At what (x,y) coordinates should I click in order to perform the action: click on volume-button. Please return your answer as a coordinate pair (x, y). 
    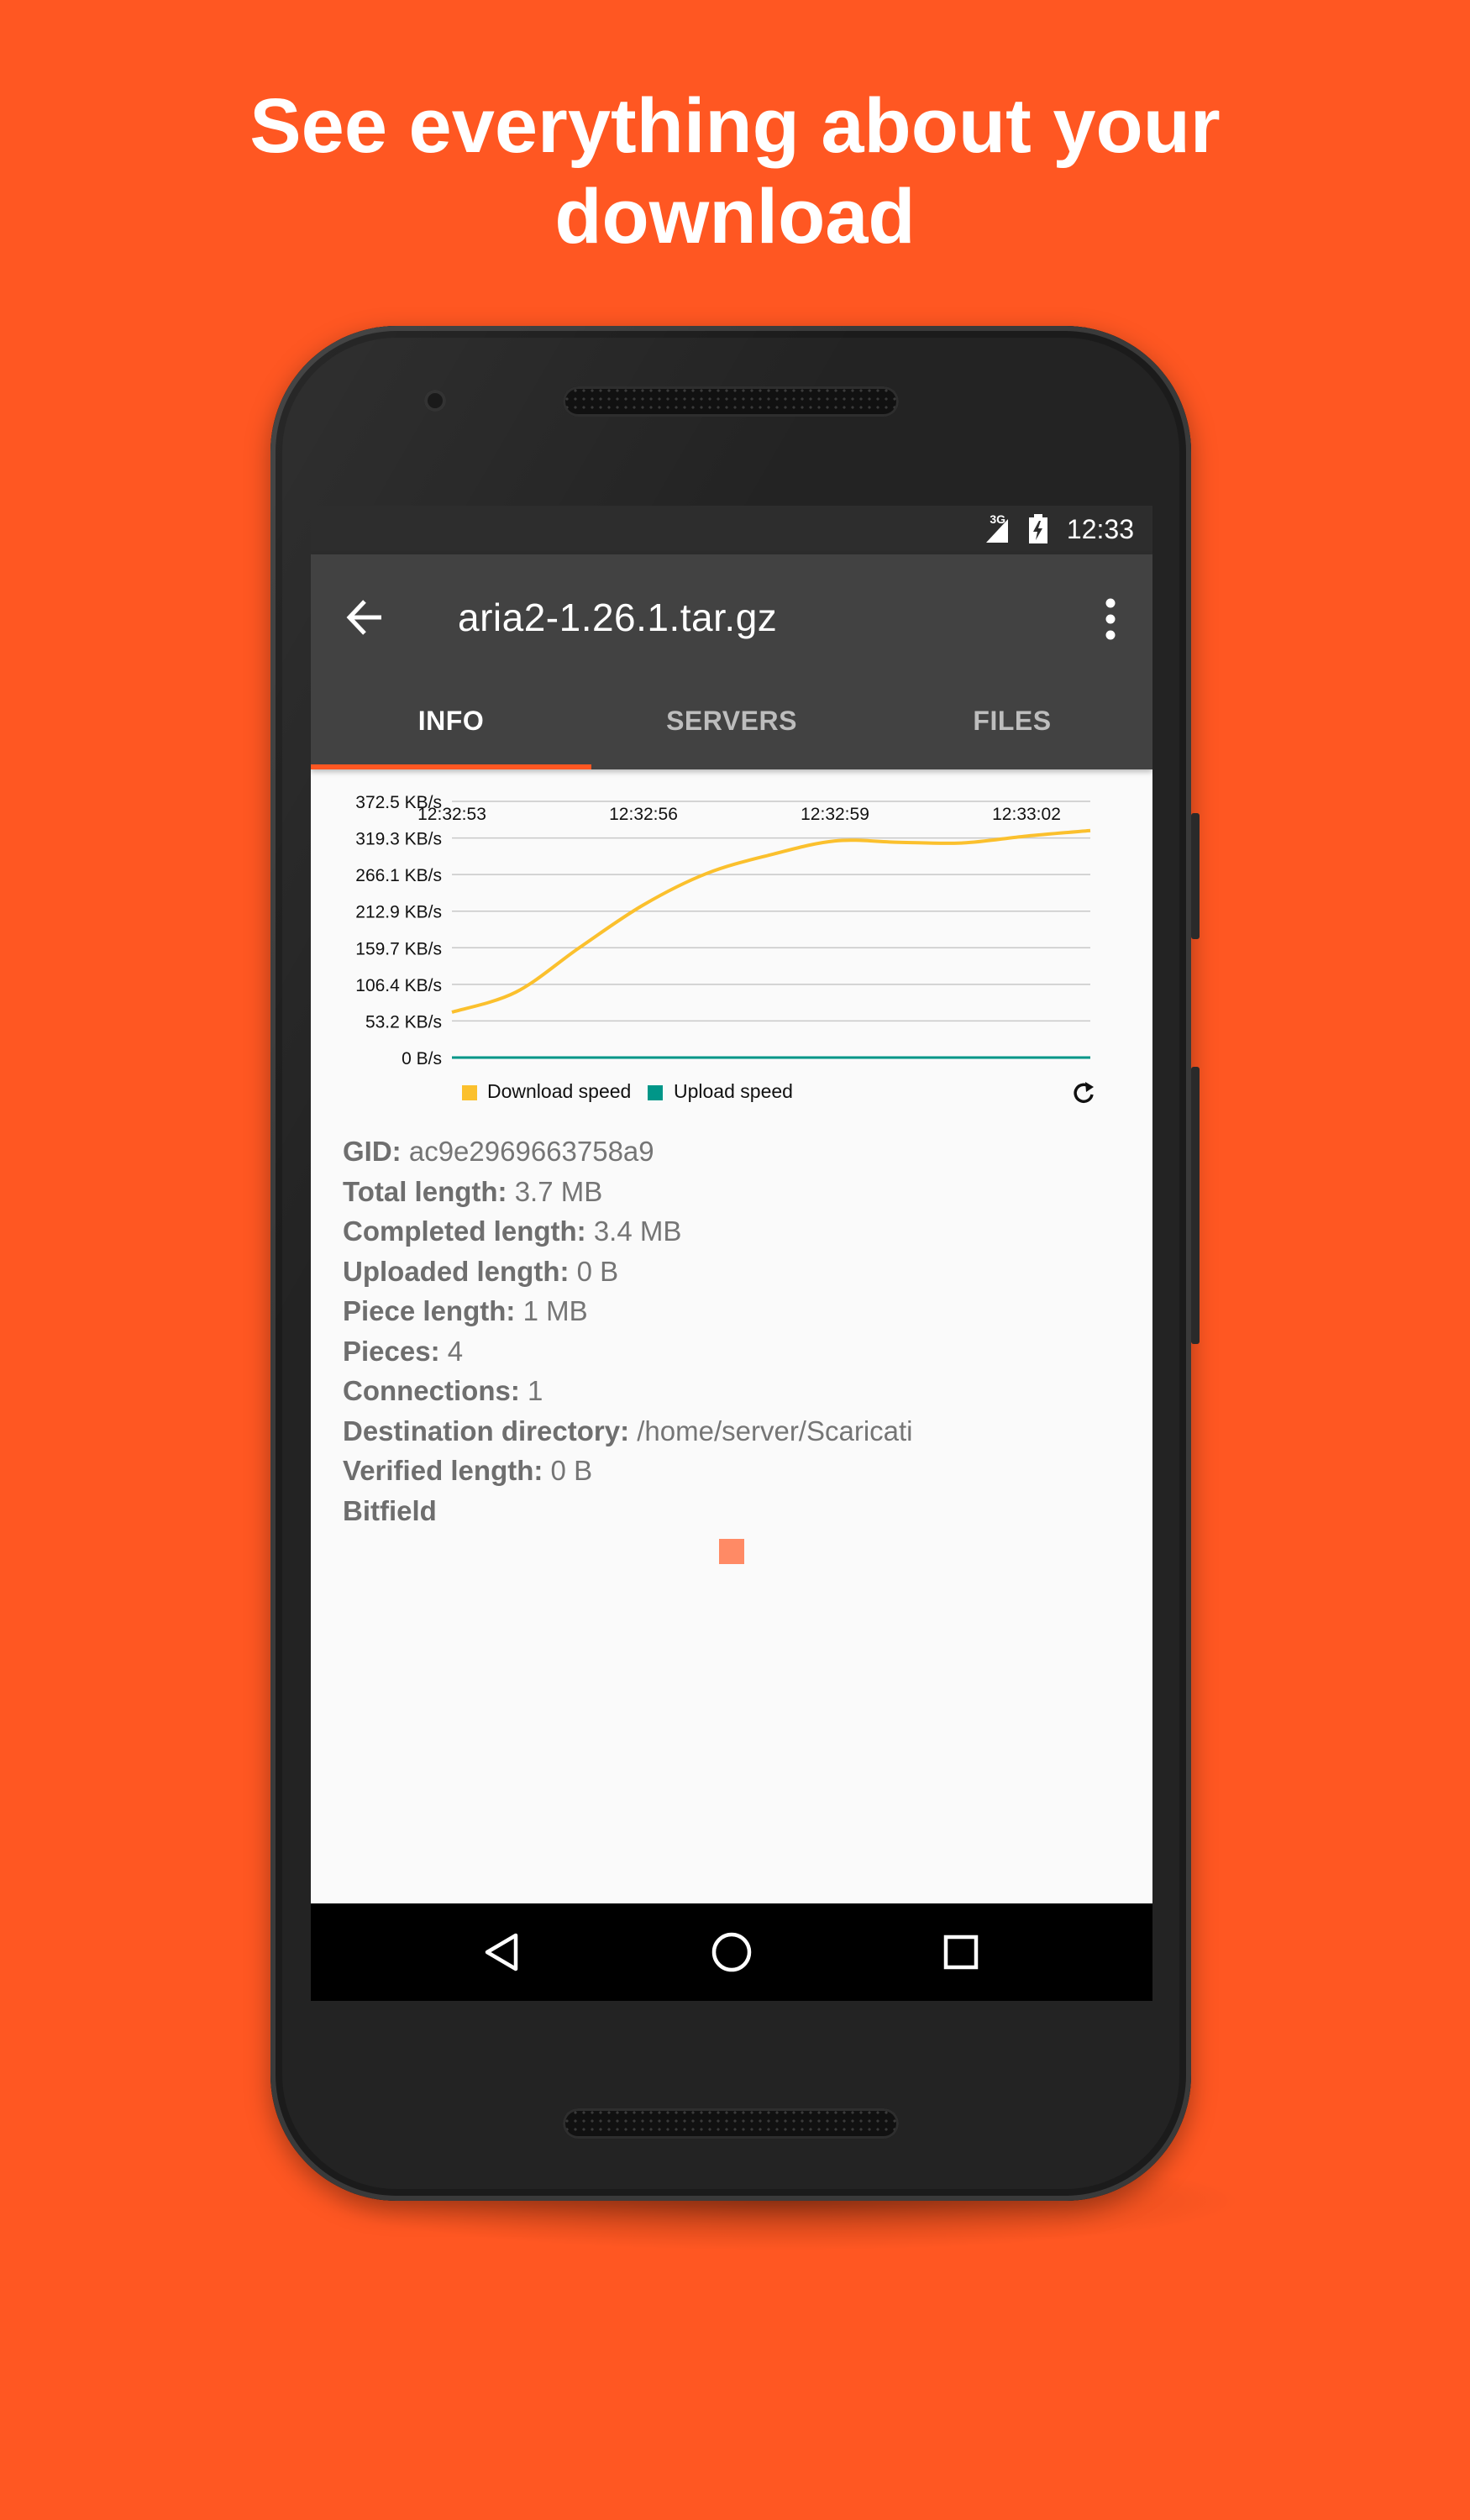
    Looking at the image, I should click on (1195, 1205).